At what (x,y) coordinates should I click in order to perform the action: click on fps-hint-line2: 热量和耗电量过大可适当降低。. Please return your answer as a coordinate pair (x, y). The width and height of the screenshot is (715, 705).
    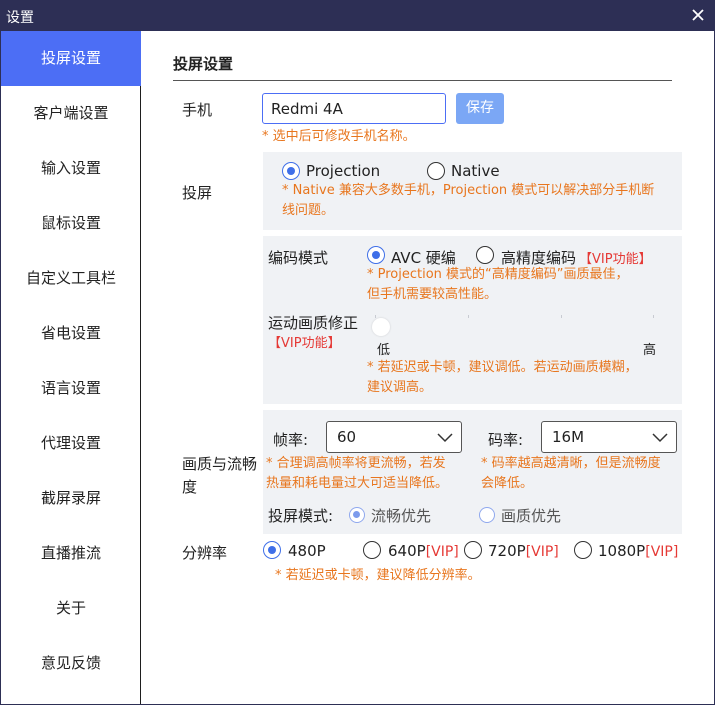
    Looking at the image, I should click on (357, 483).